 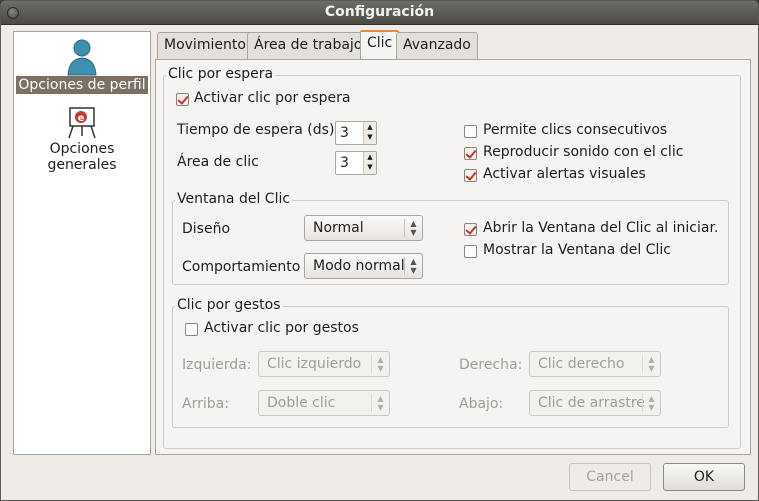 What do you see at coordinates (704, 477) in the screenshot?
I see `ok-button: OK` at bounding box center [704, 477].